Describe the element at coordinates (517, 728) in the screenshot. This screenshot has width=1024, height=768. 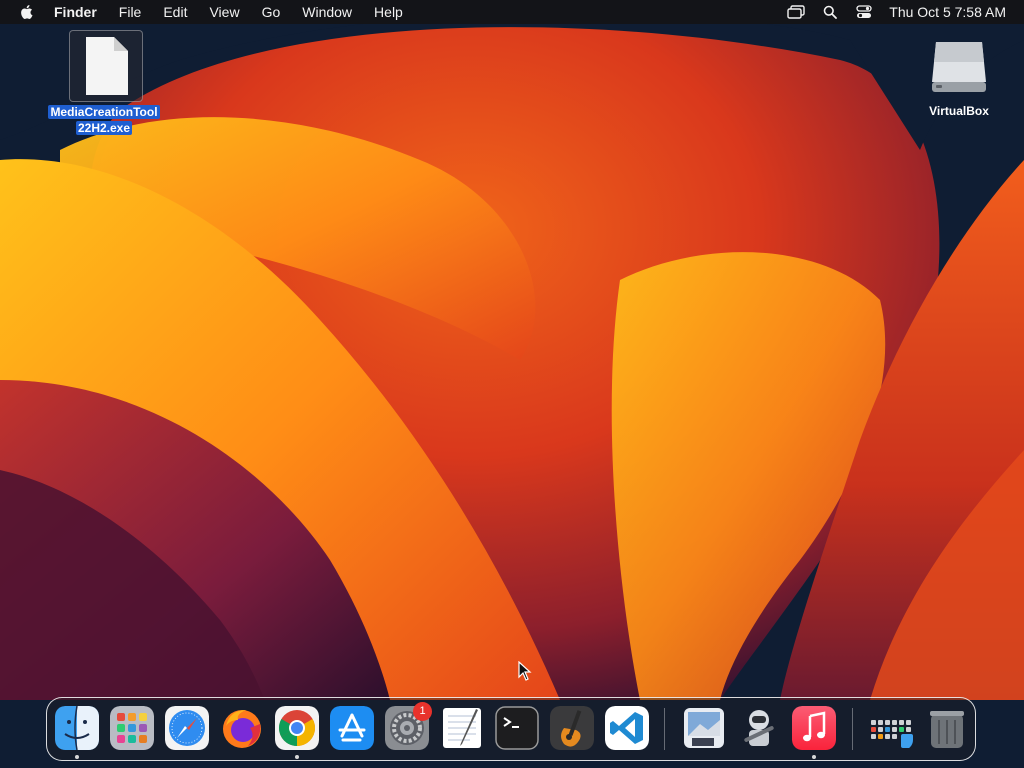
I see `terminal-icon` at that location.